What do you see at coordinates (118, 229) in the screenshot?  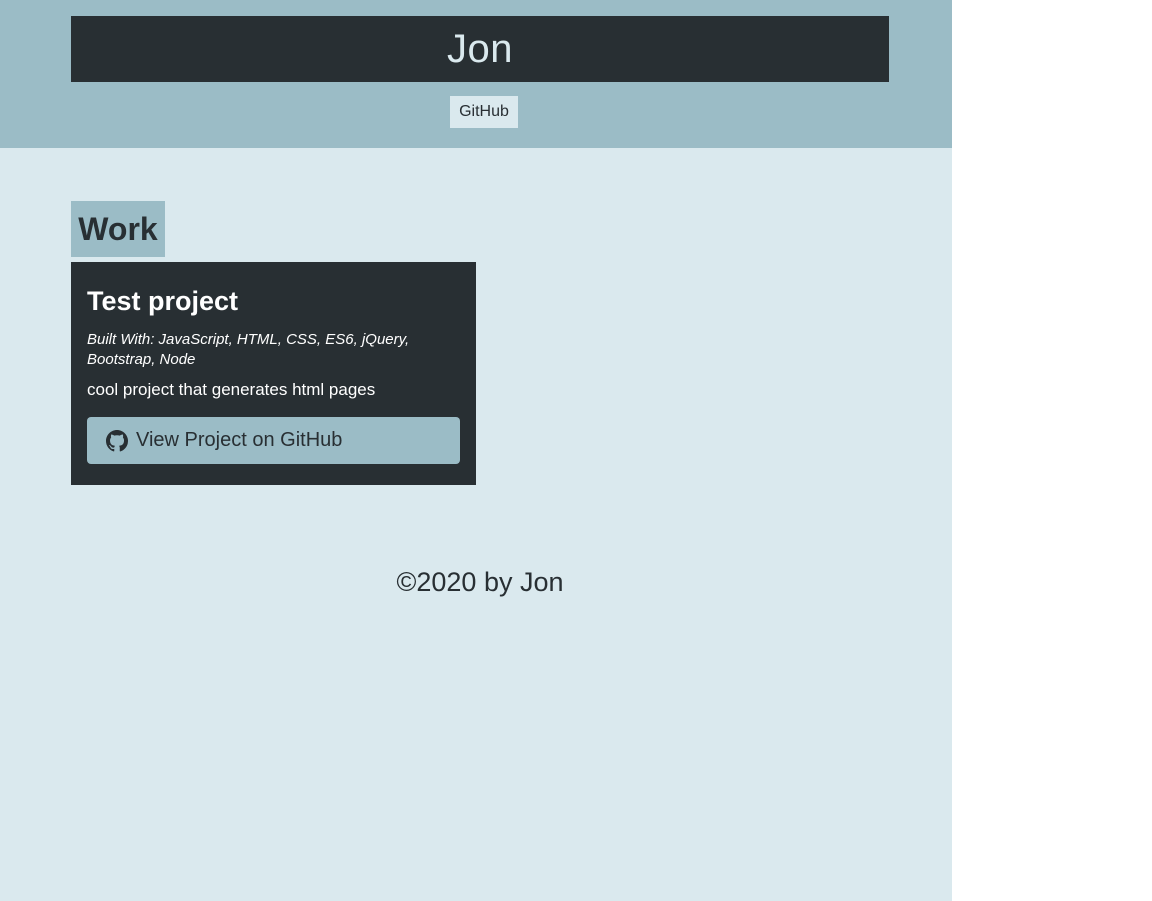 I see `work-heading: Work` at bounding box center [118, 229].